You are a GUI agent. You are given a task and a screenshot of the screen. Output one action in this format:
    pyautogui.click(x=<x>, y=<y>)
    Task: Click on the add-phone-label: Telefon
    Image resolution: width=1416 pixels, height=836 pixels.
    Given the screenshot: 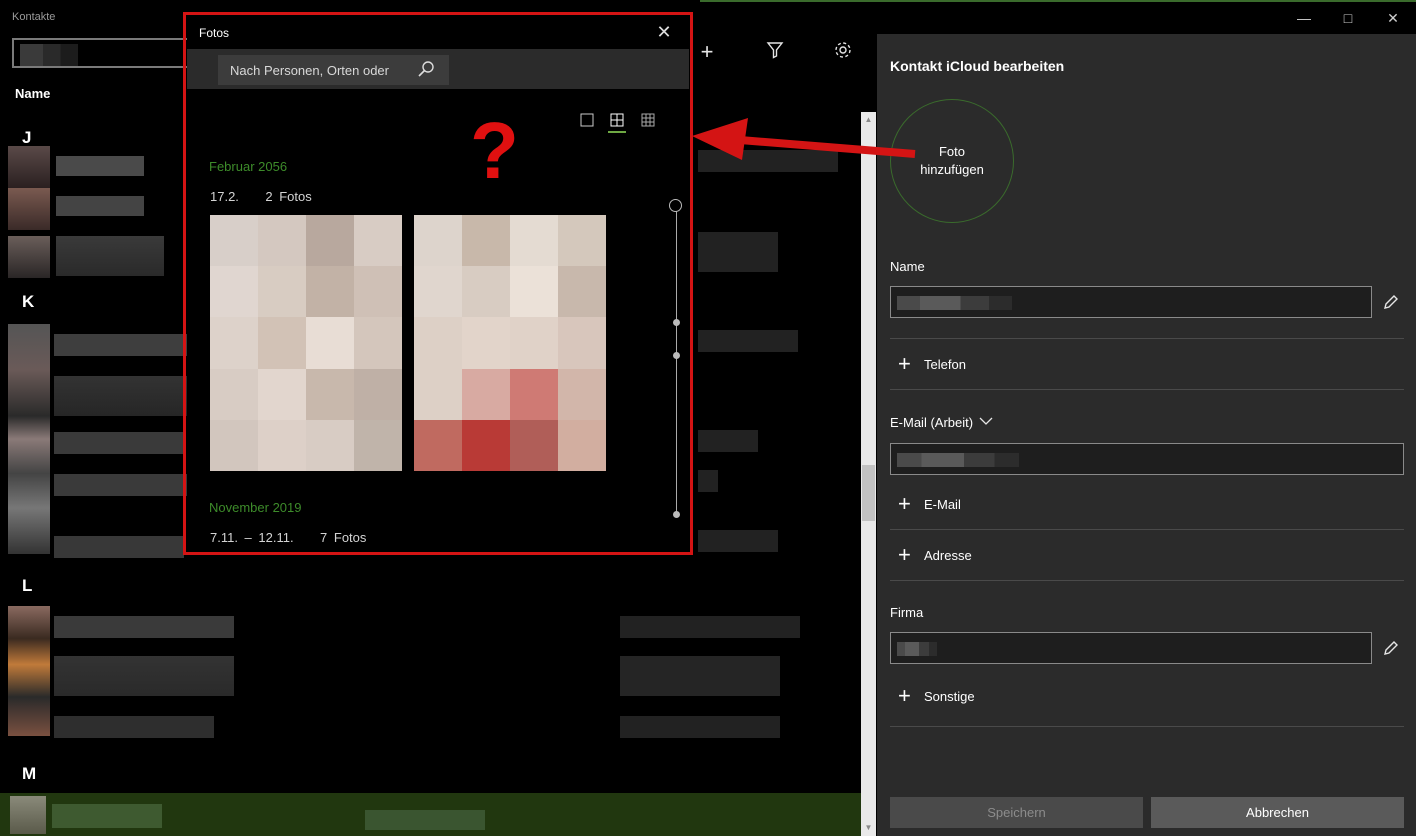 What is the action you would take?
    pyautogui.click(x=945, y=364)
    